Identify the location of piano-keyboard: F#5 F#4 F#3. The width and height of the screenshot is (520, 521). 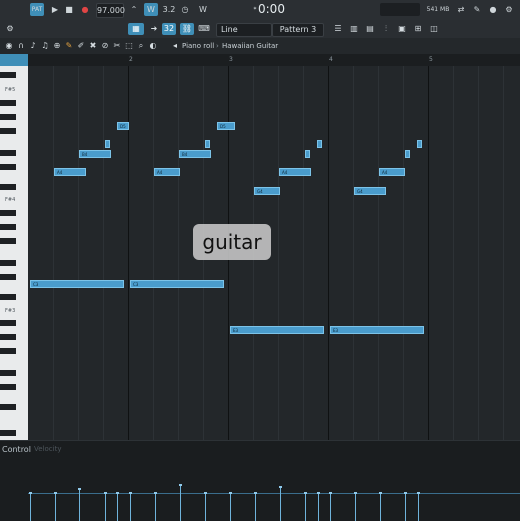
(14, 253).